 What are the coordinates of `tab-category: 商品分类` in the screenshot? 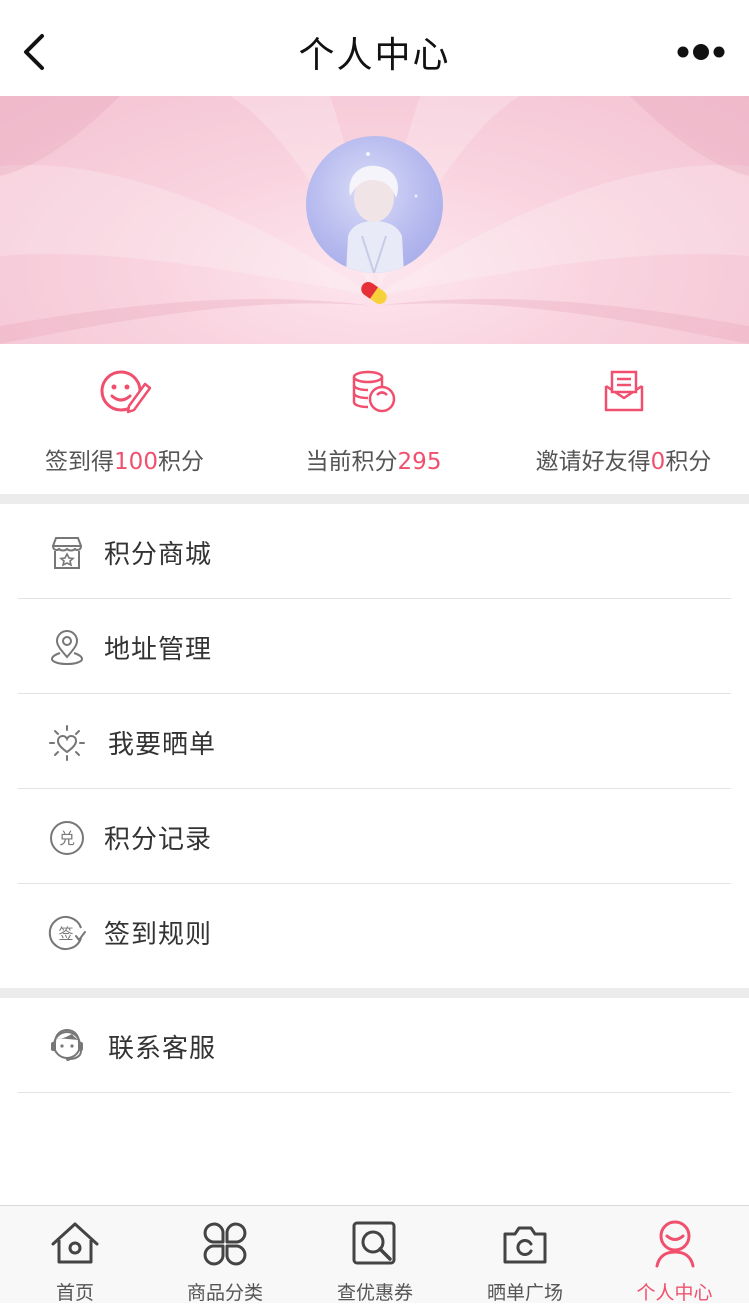 It's located at (225, 1255).